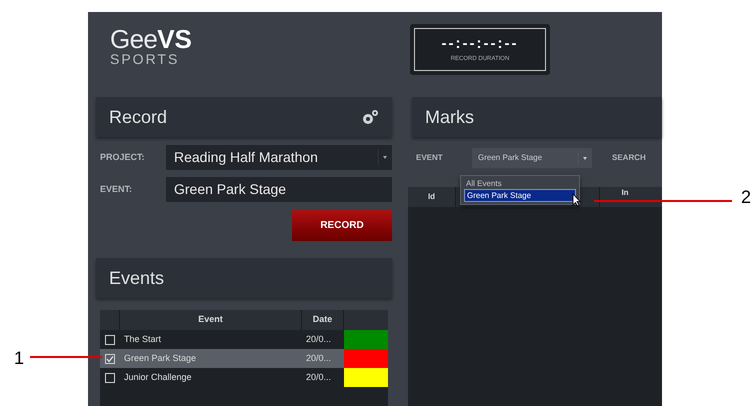 The height and width of the screenshot is (406, 754). I want to click on dropdown-option: All Events, so click(520, 183).